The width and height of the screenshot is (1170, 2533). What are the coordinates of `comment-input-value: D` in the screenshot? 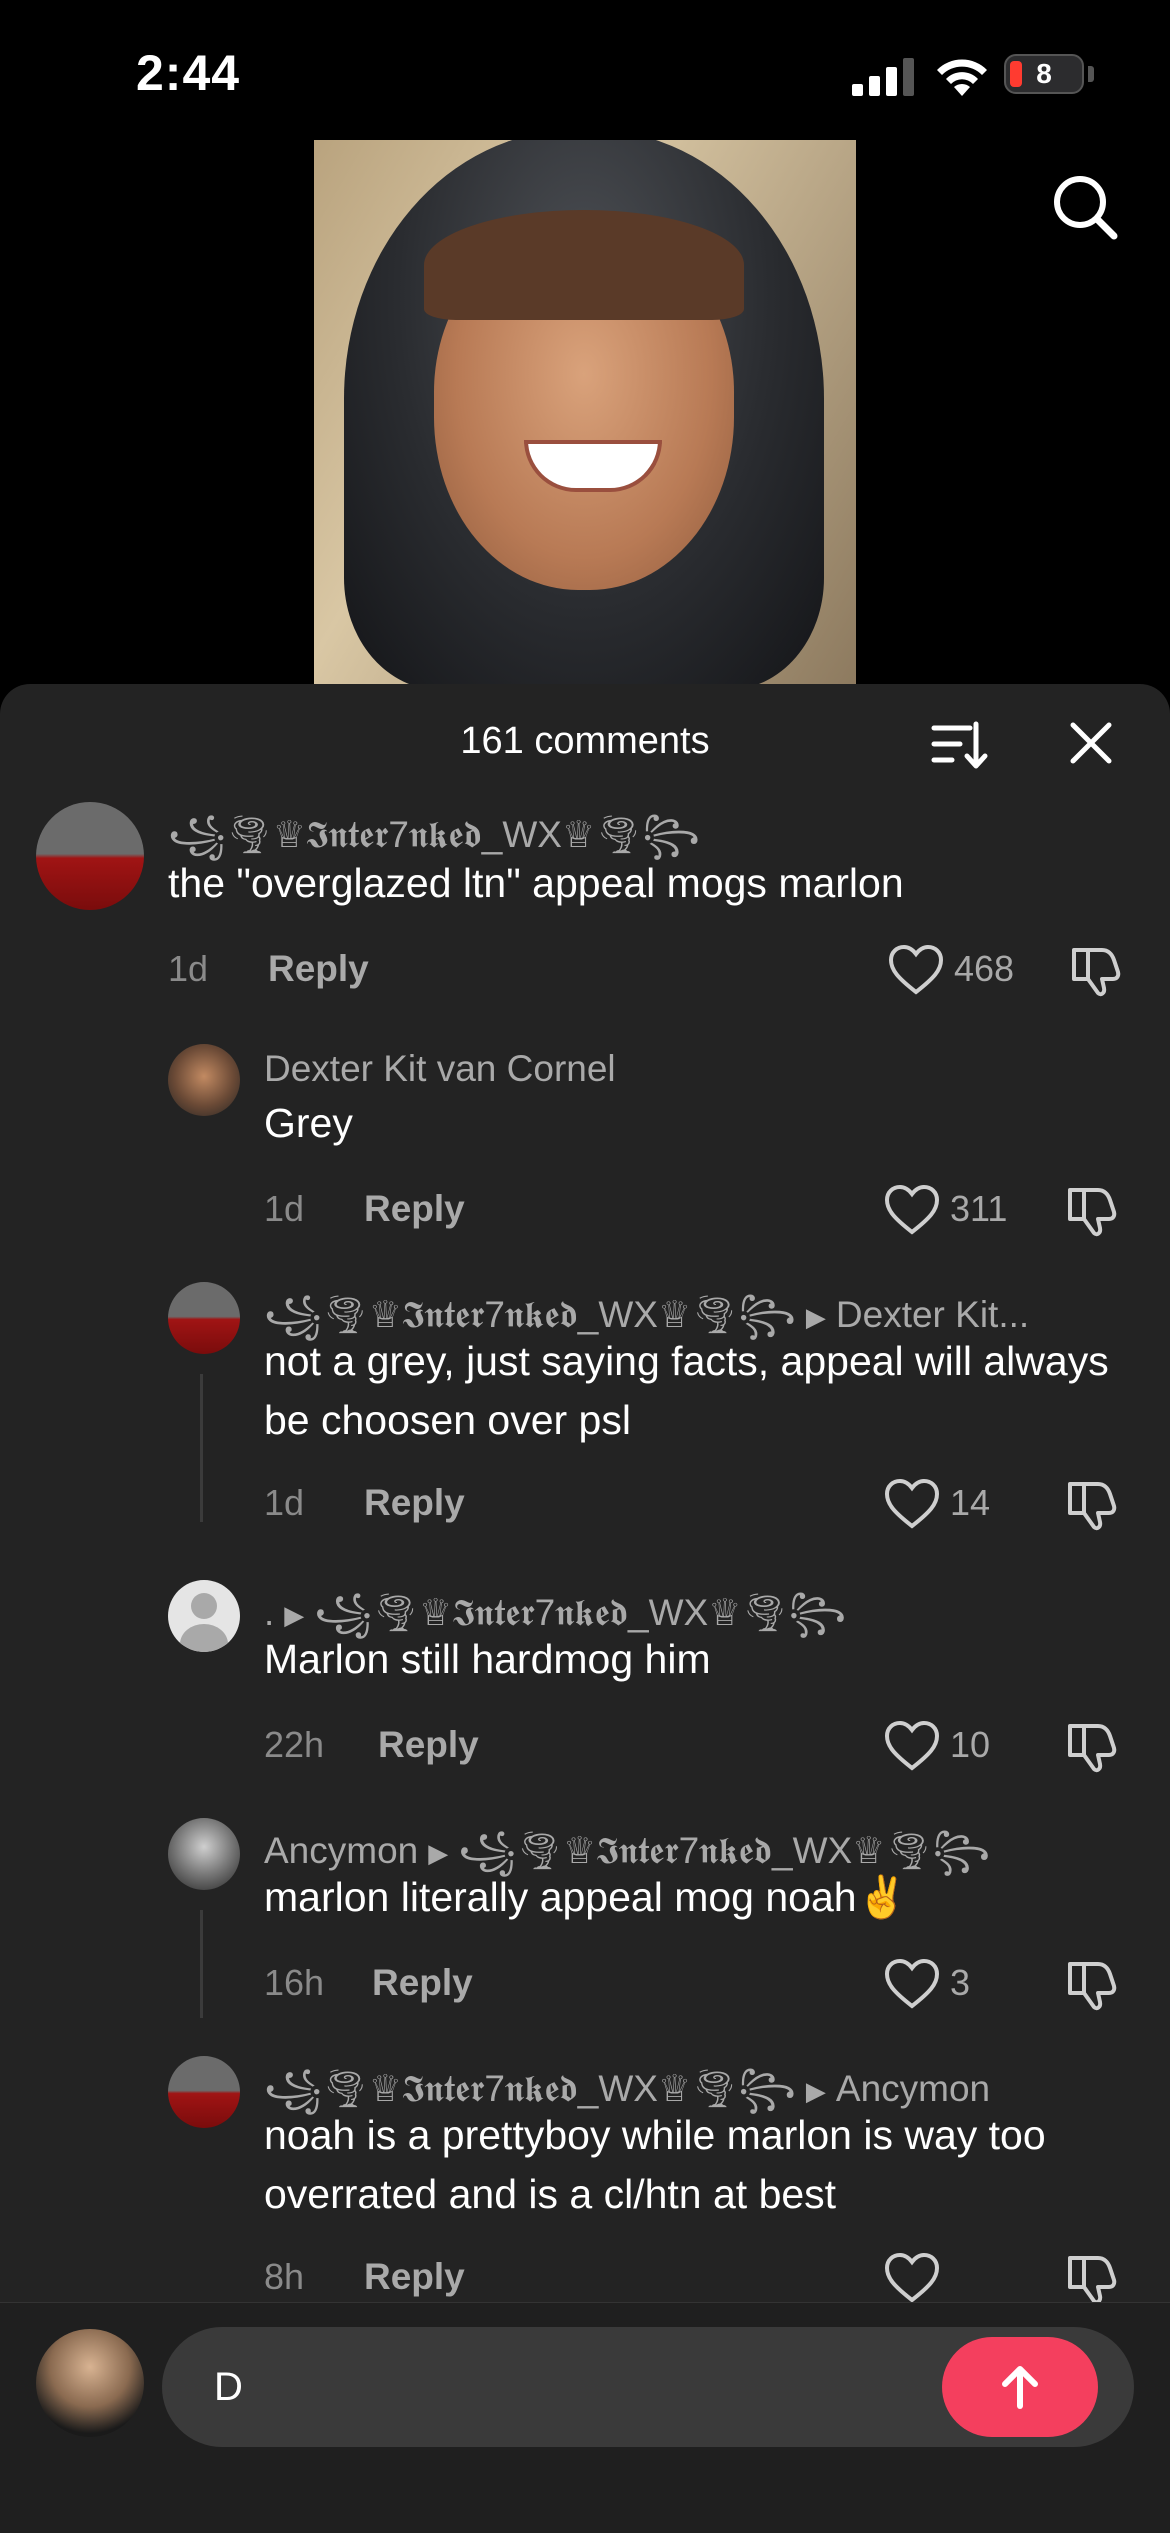 It's located at (228, 2387).